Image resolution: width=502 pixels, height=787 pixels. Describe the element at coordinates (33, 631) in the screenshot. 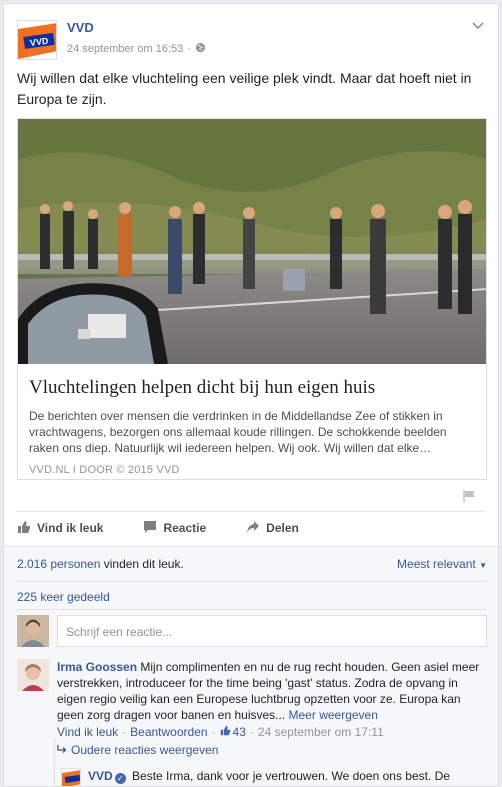

I see `current-user-avatar` at that location.